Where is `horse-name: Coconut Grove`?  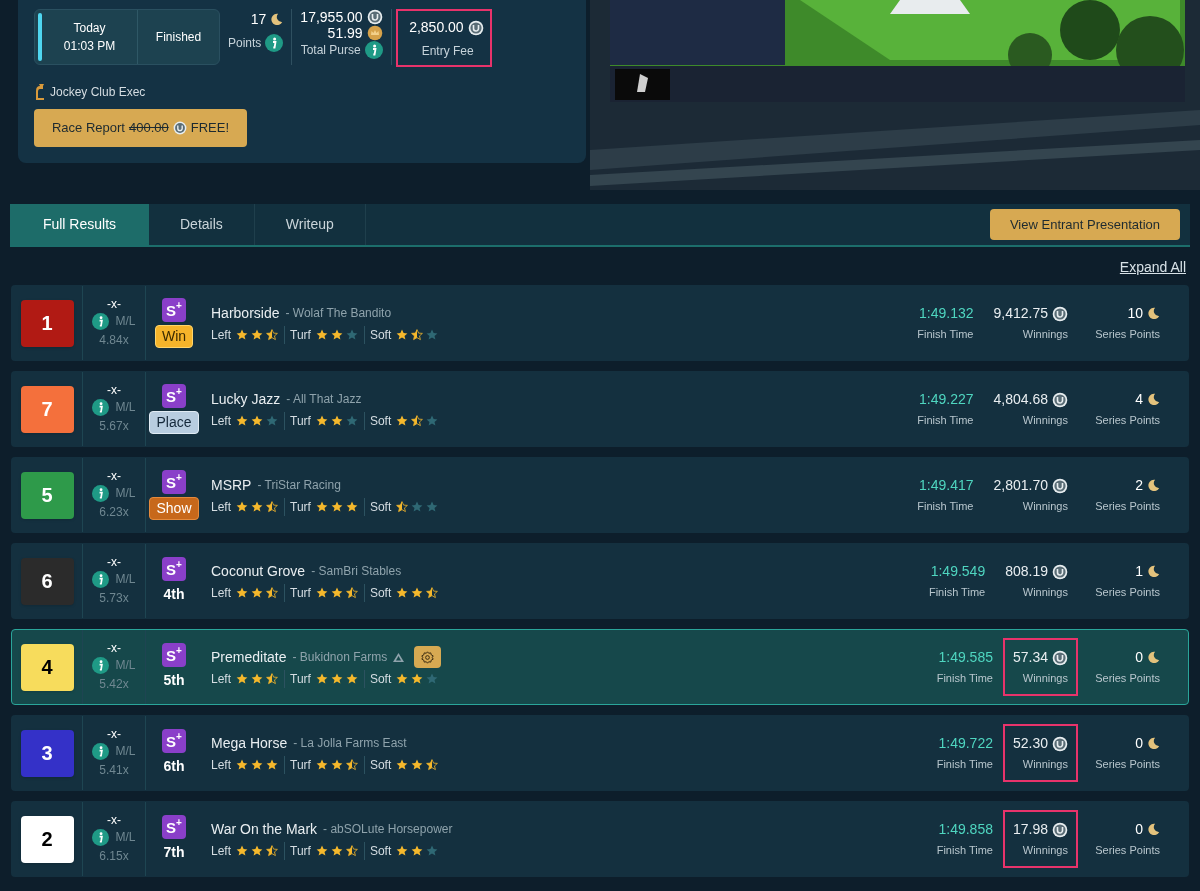 horse-name: Coconut Grove is located at coordinates (258, 571).